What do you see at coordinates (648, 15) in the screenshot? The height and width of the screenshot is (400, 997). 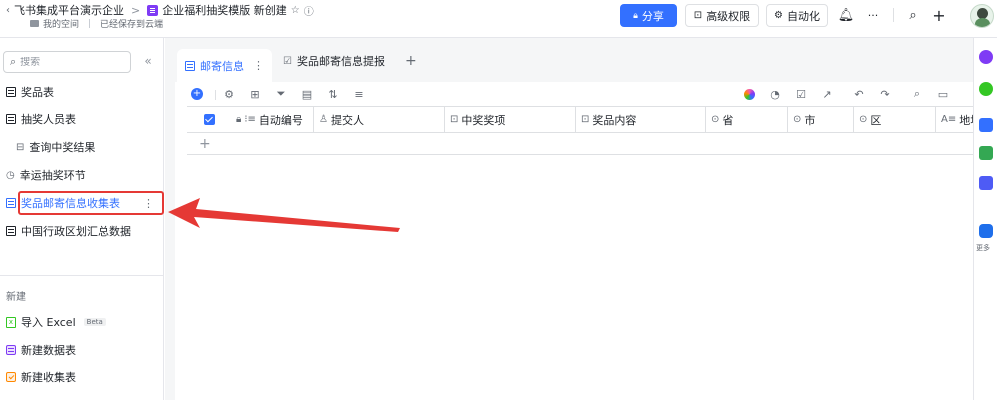 I see `share-button: 🔒︎ 分享` at bounding box center [648, 15].